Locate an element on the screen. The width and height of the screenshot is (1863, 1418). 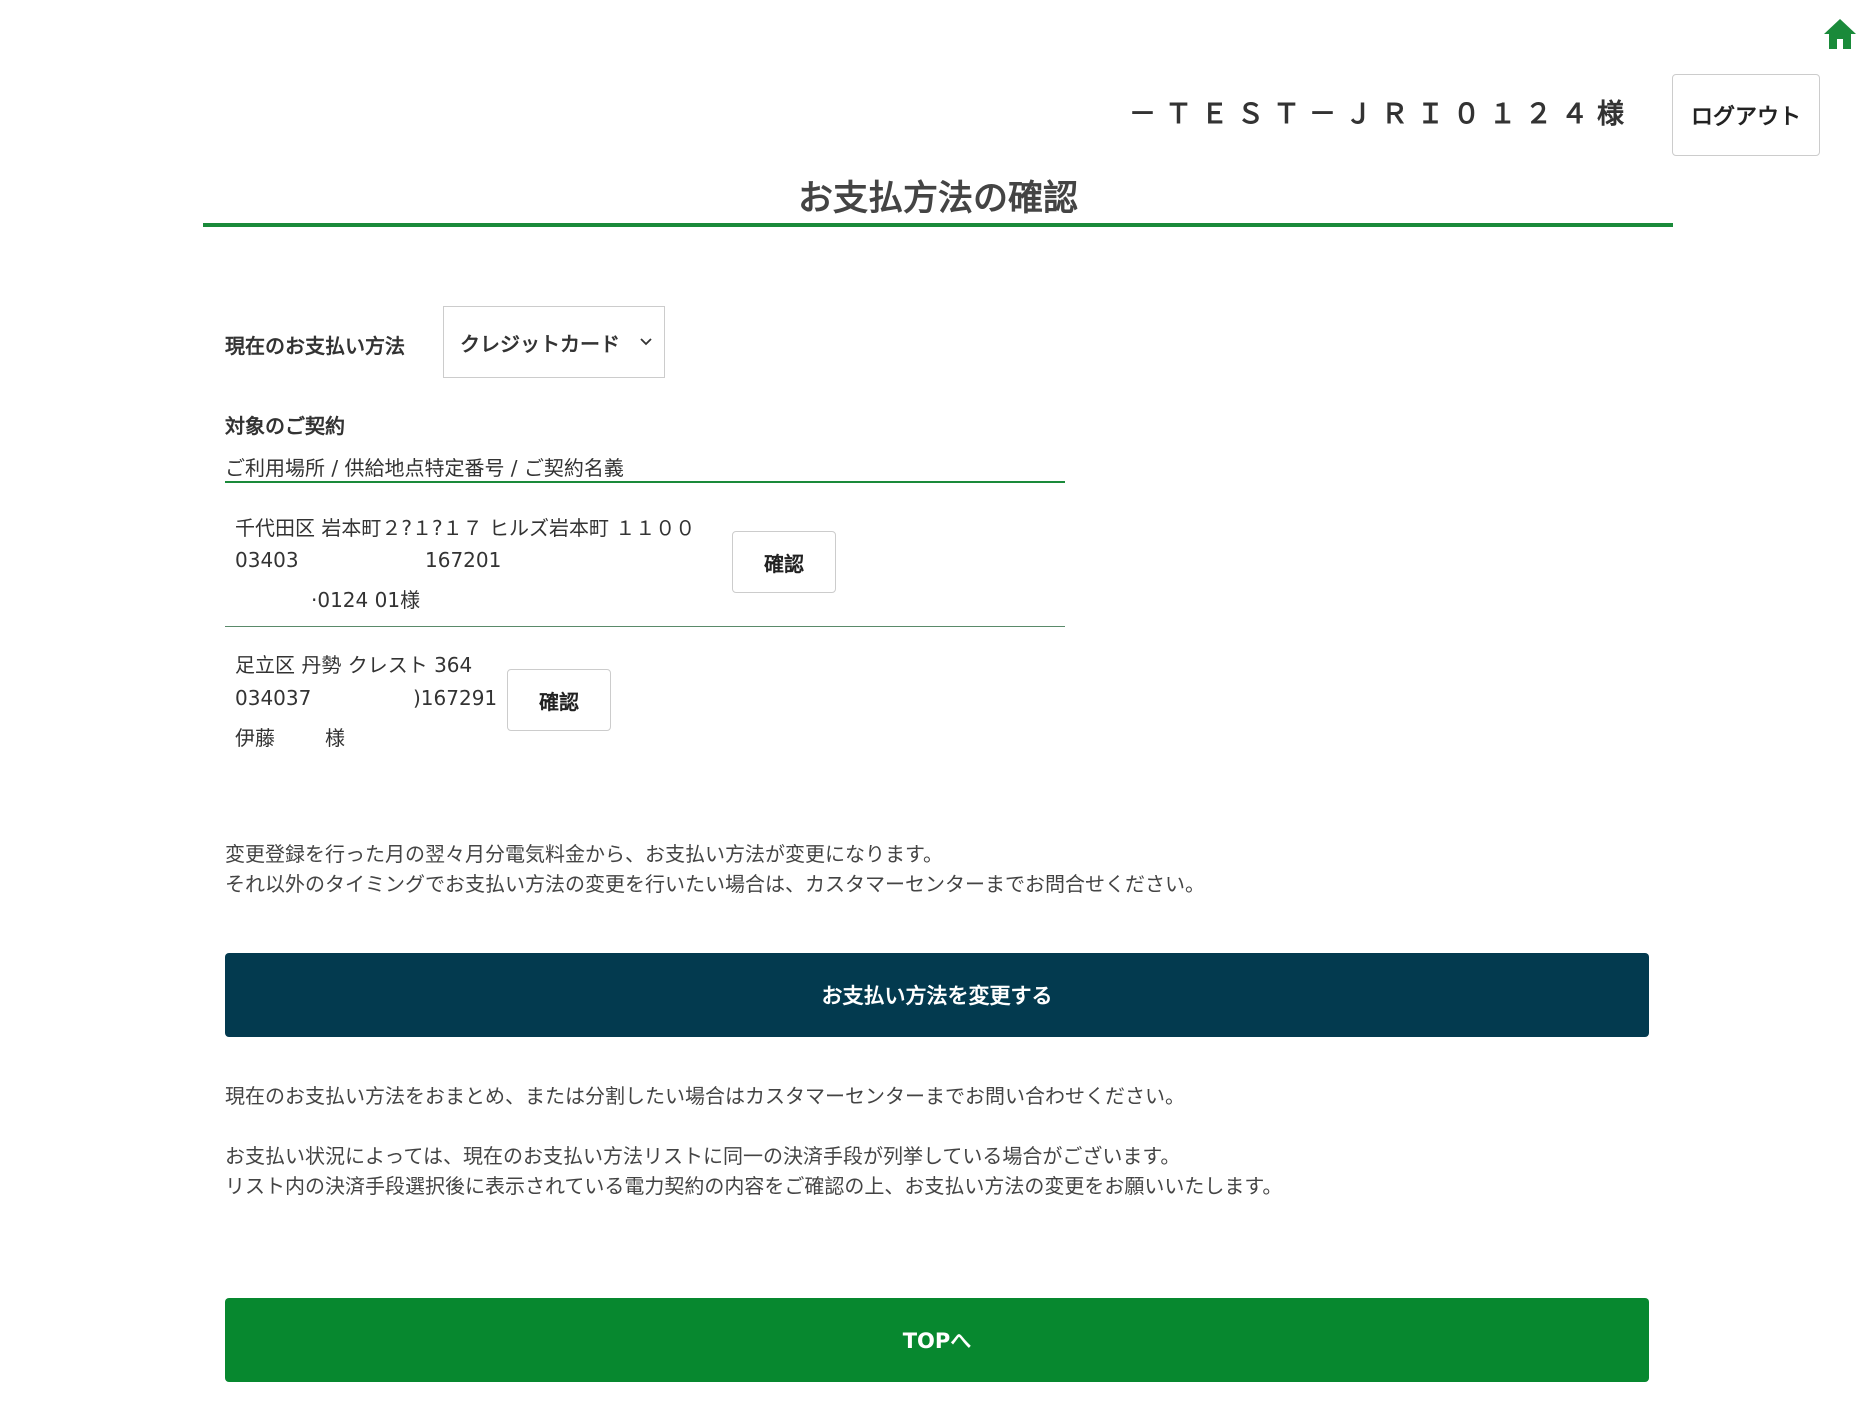
contracts-header-rule is located at coordinates (645, 482).